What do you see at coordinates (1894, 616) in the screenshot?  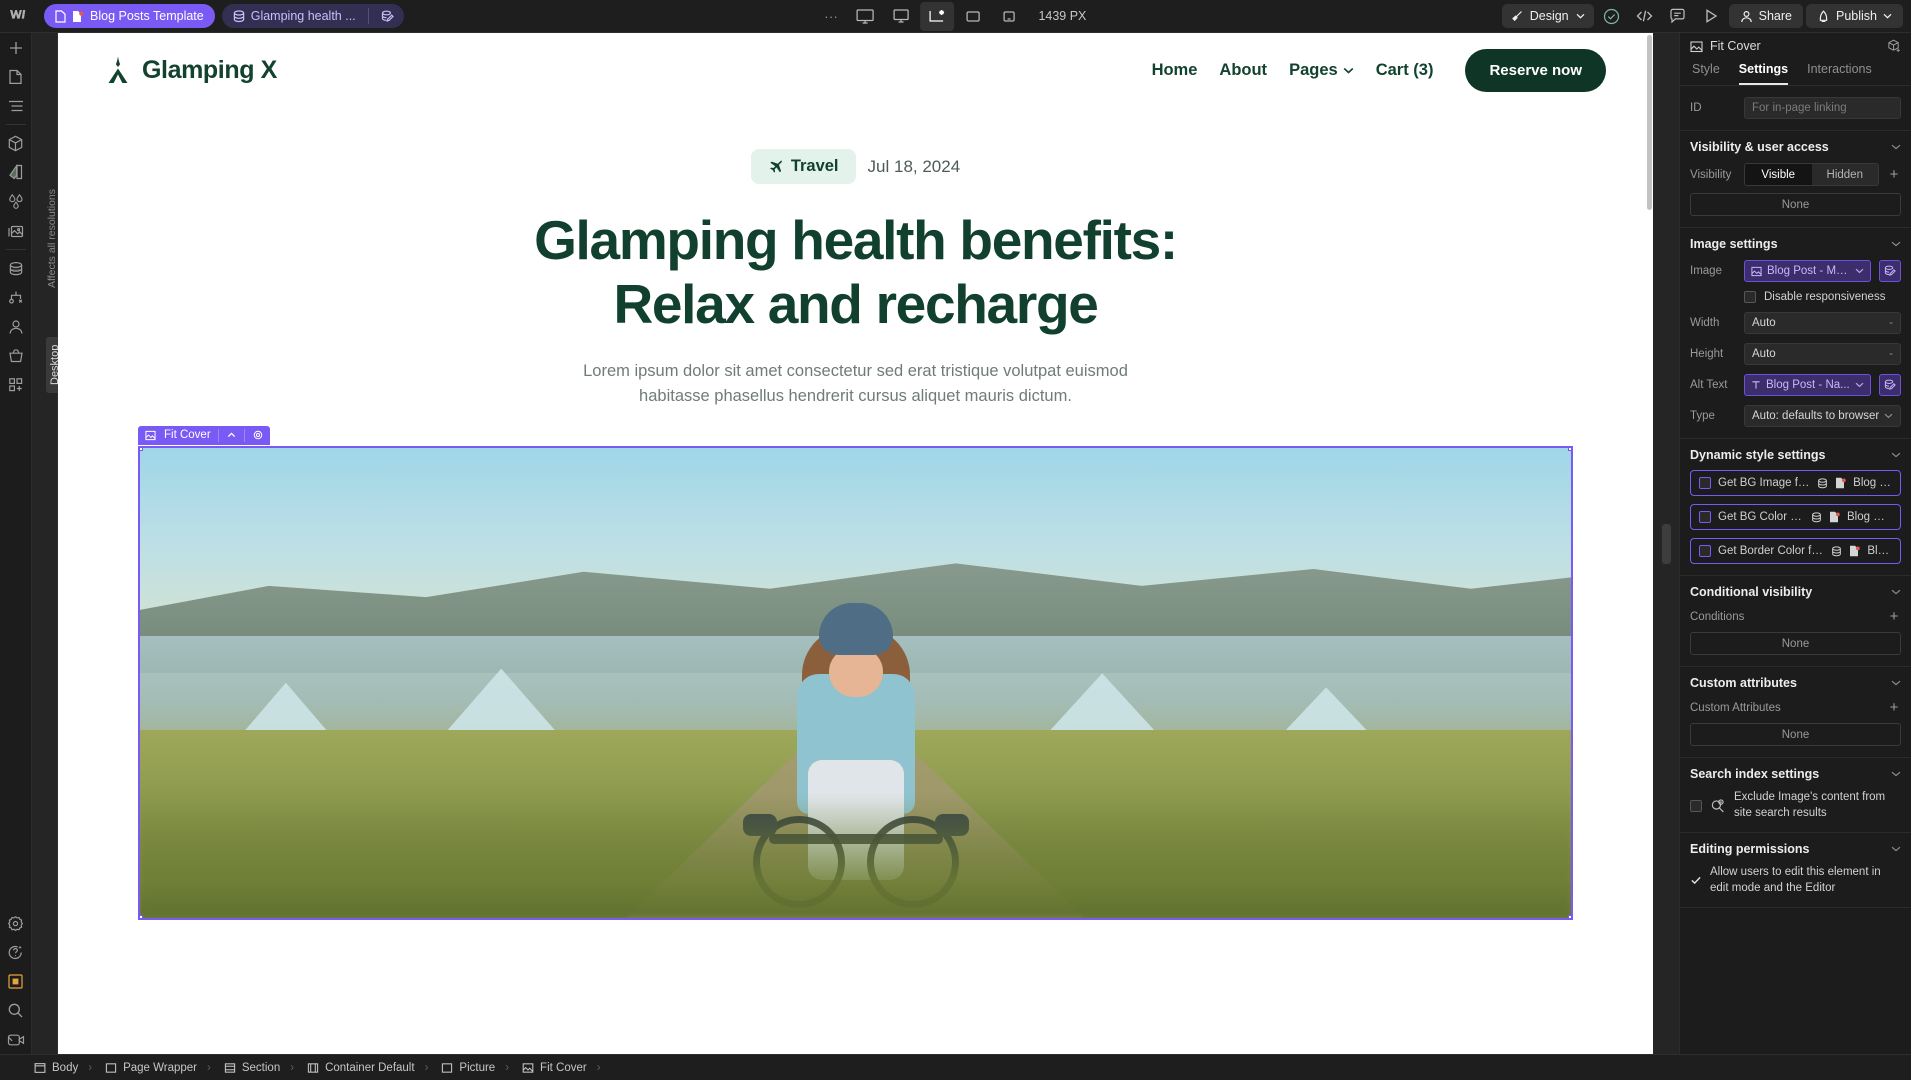 I see `add-condition-button: +` at bounding box center [1894, 616].